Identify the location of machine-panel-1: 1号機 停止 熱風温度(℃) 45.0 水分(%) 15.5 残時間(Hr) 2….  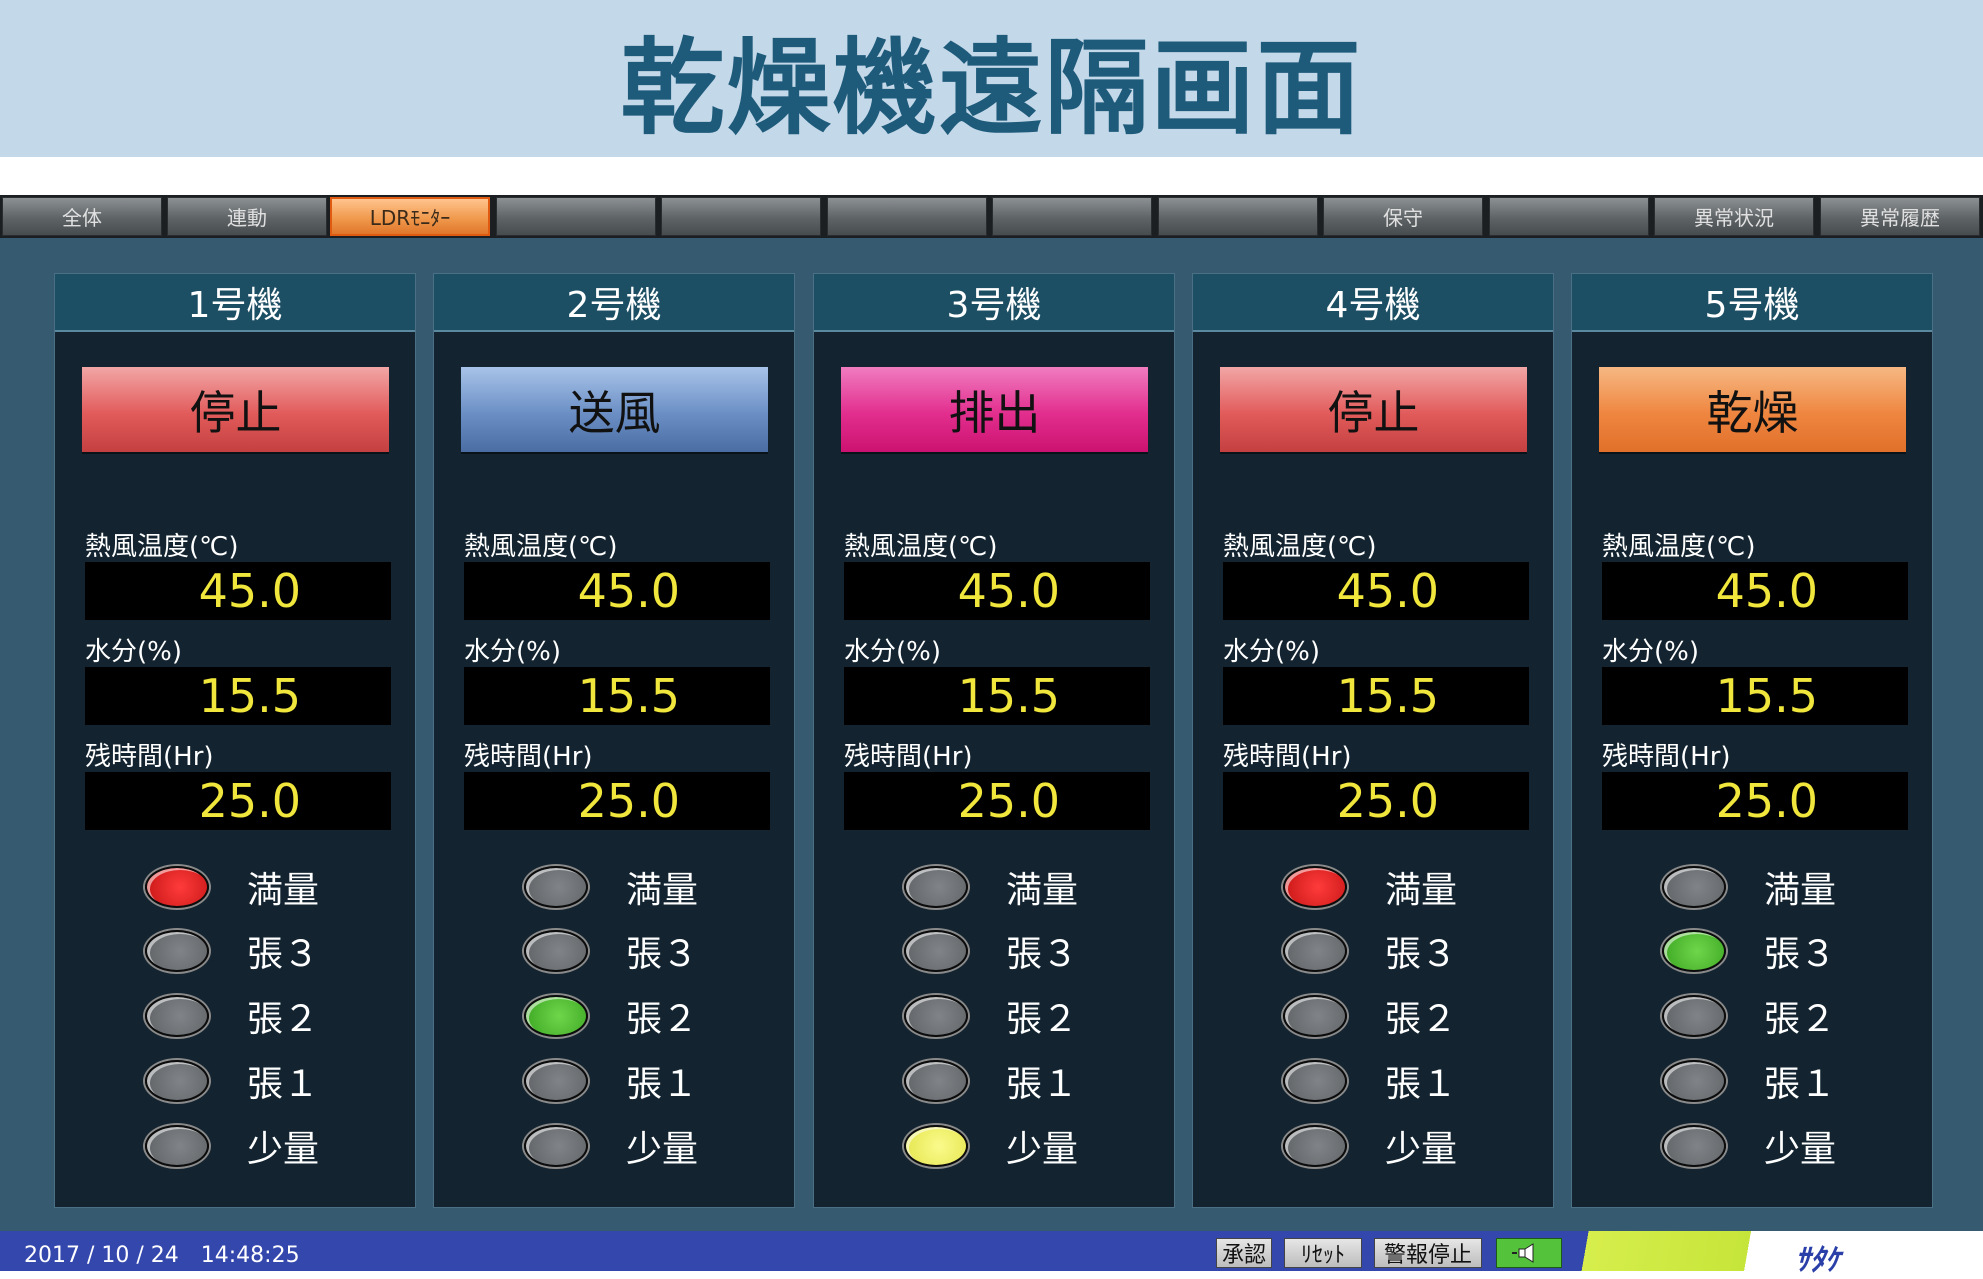
(235, 740).